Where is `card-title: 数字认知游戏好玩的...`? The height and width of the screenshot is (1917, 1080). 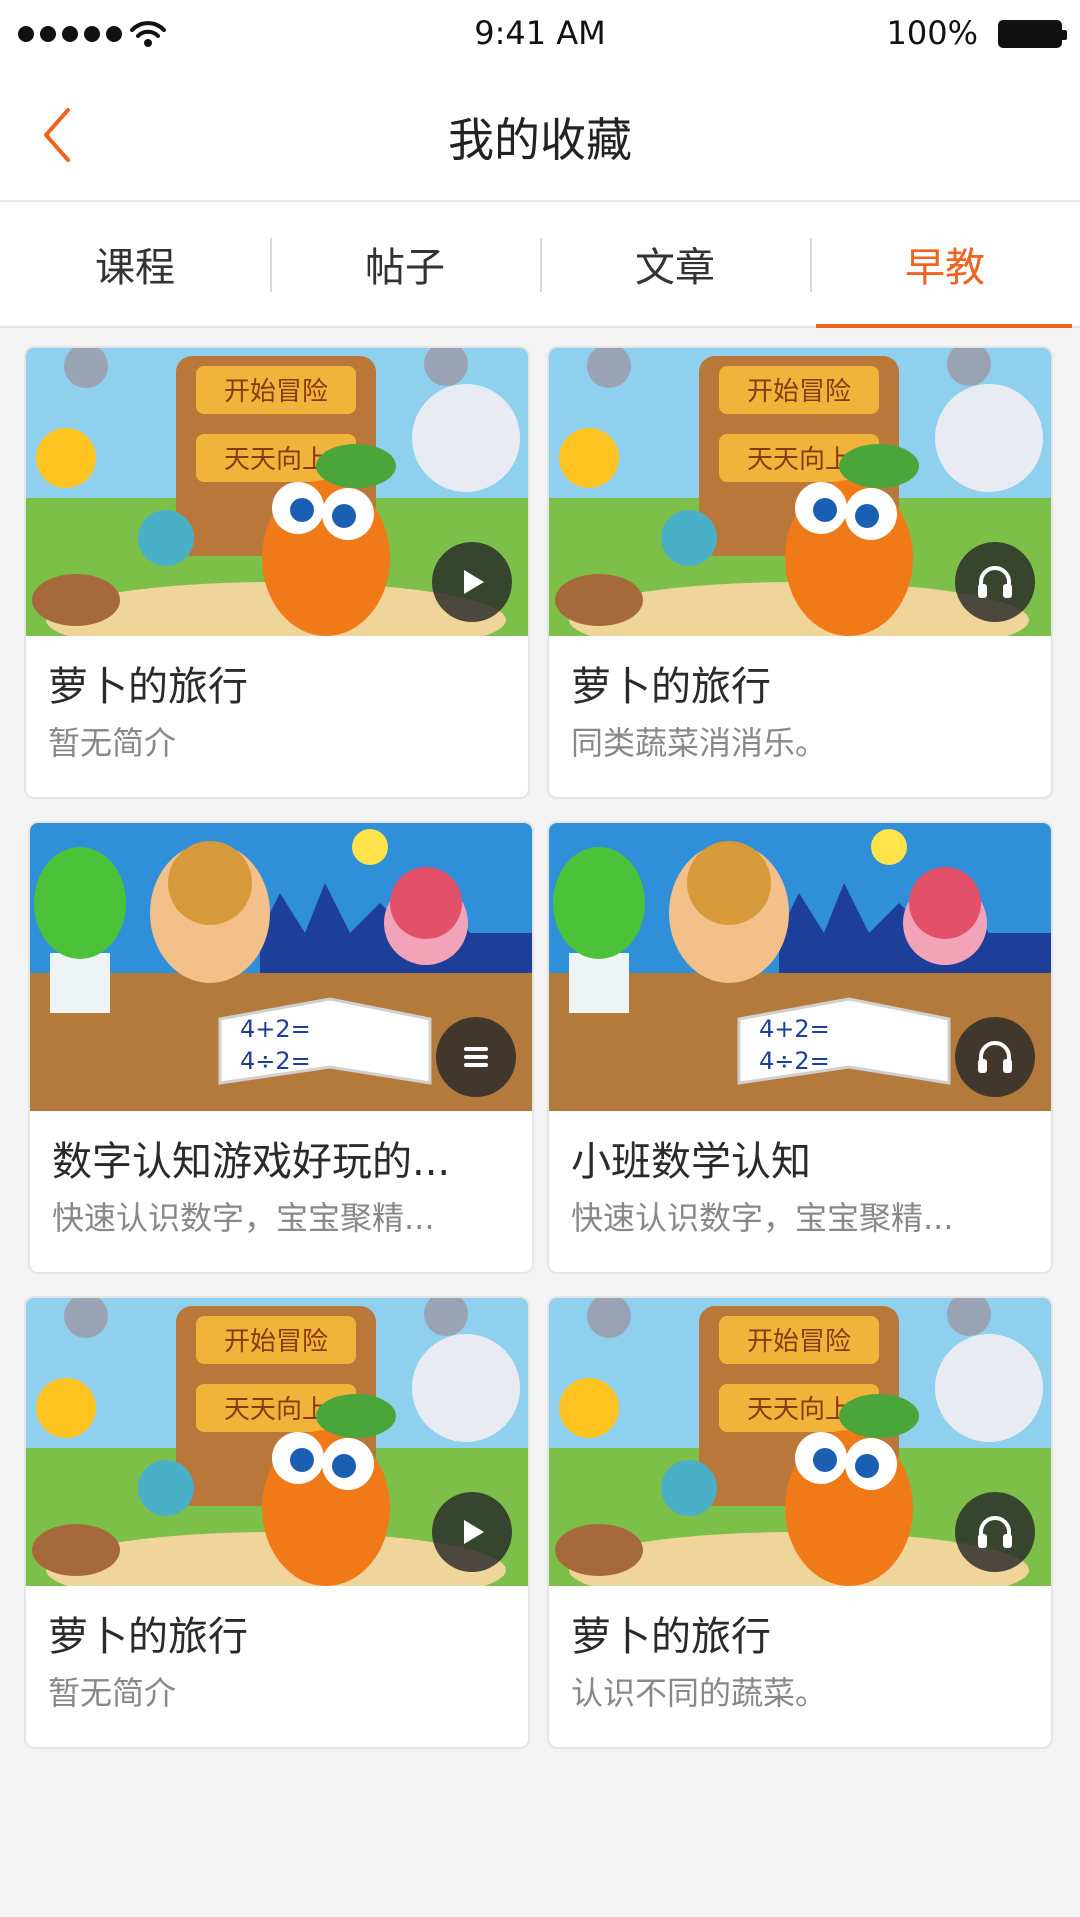 card-title: 数字认知游戏好玩的... is located at coordinates (251, 1162).